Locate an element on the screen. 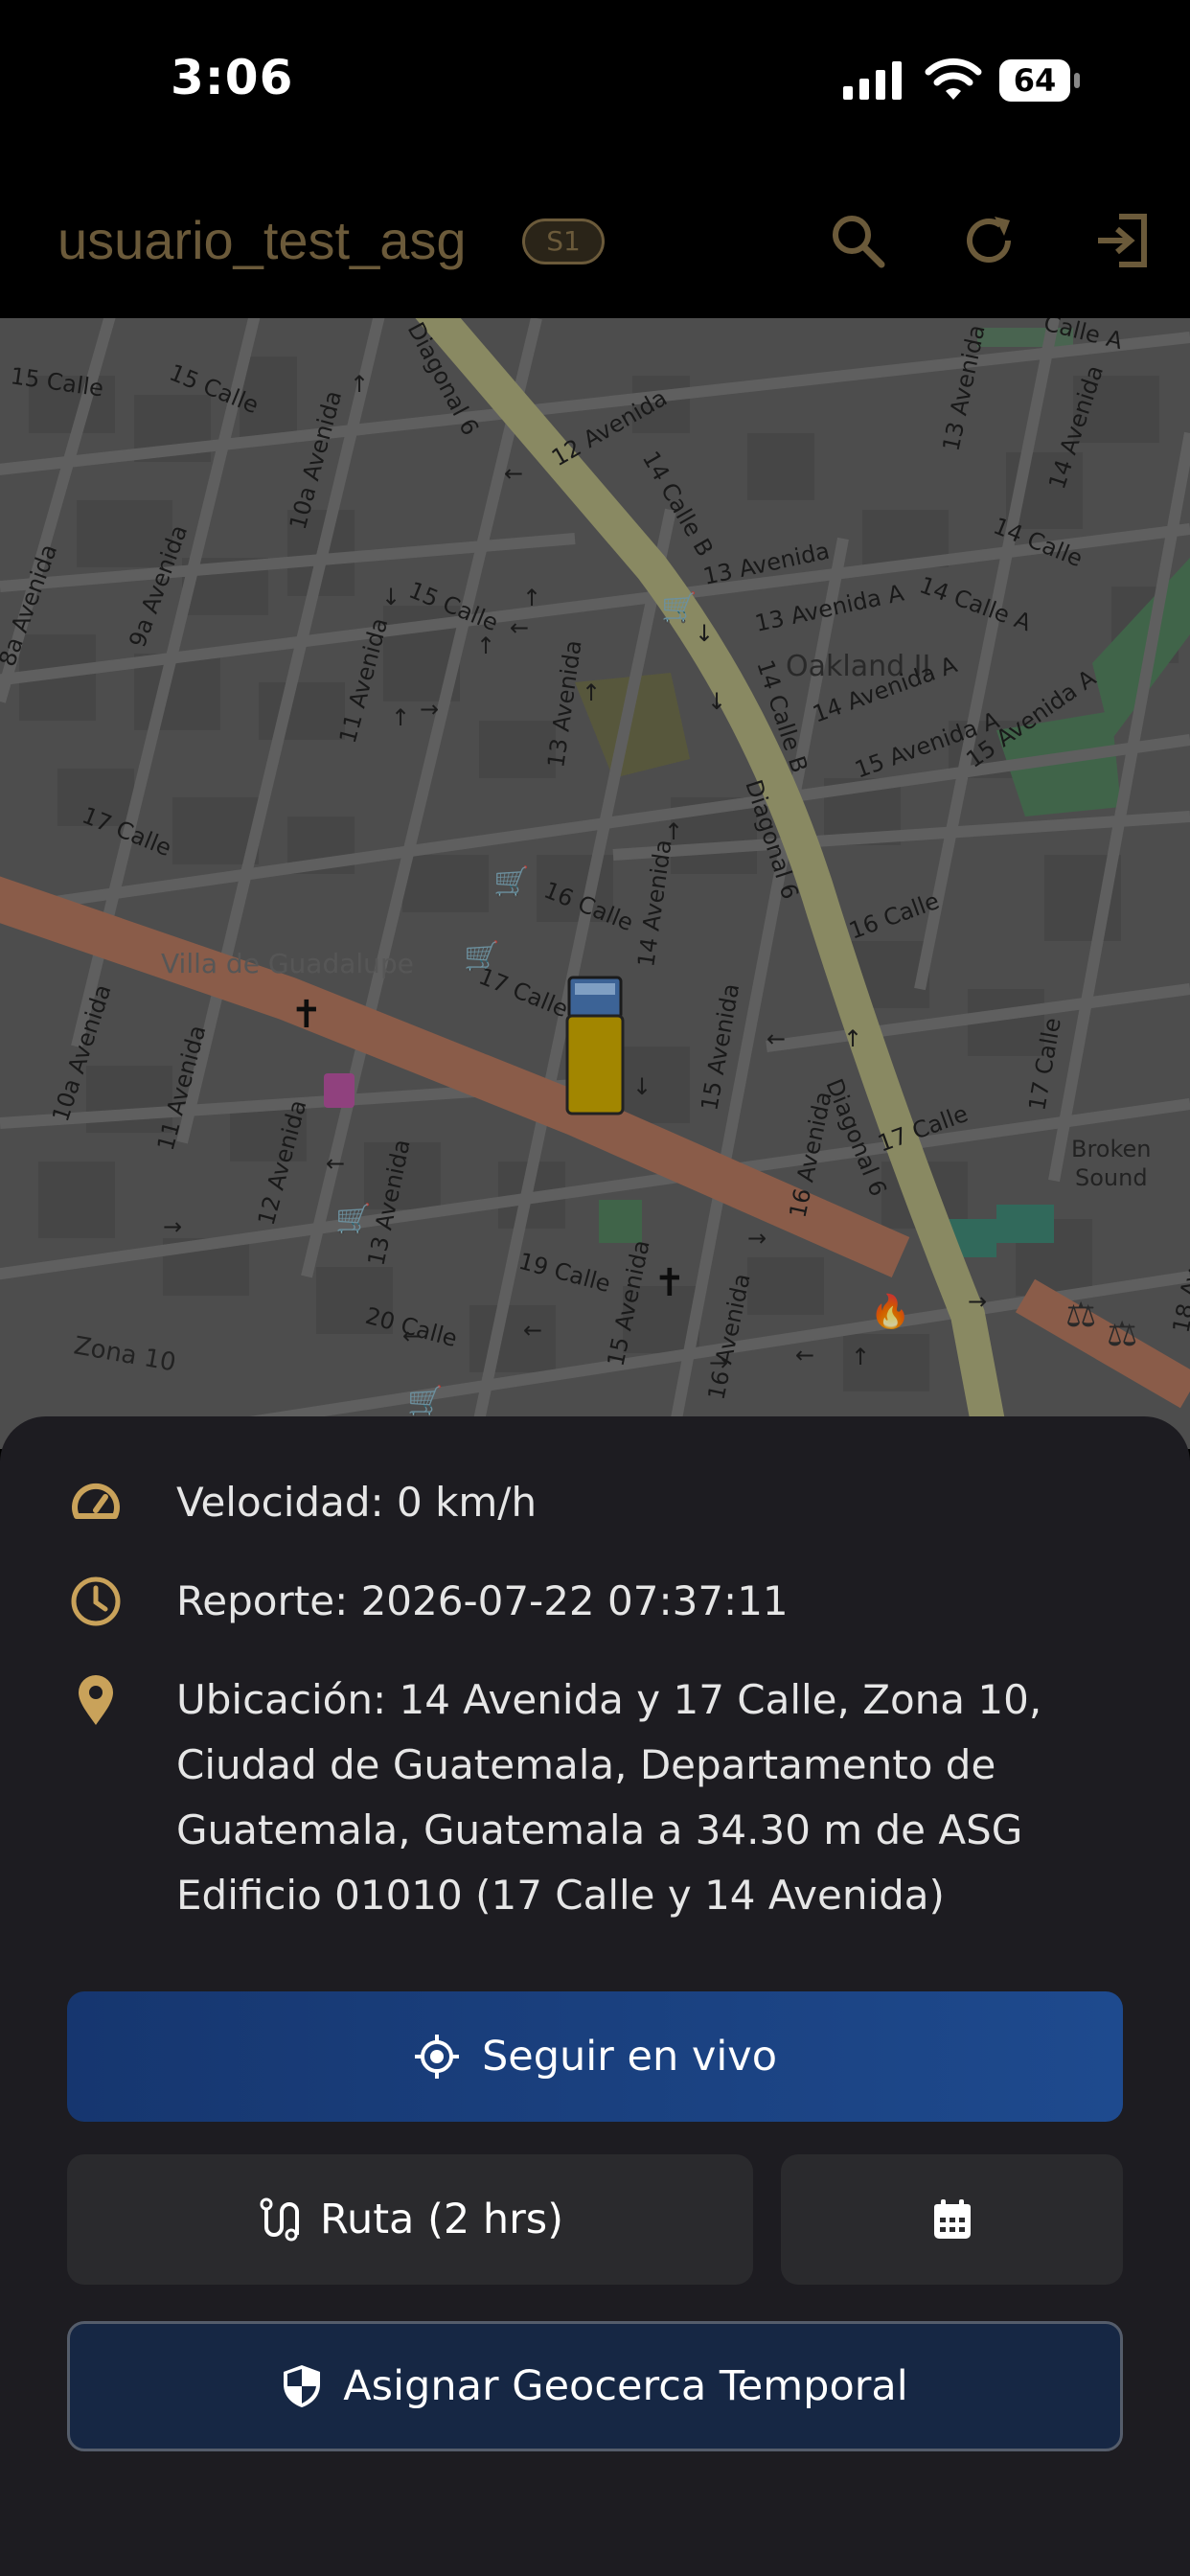 The image size is (1190, 2576). battery-level: 64 is located at coordinates (1035, 80).